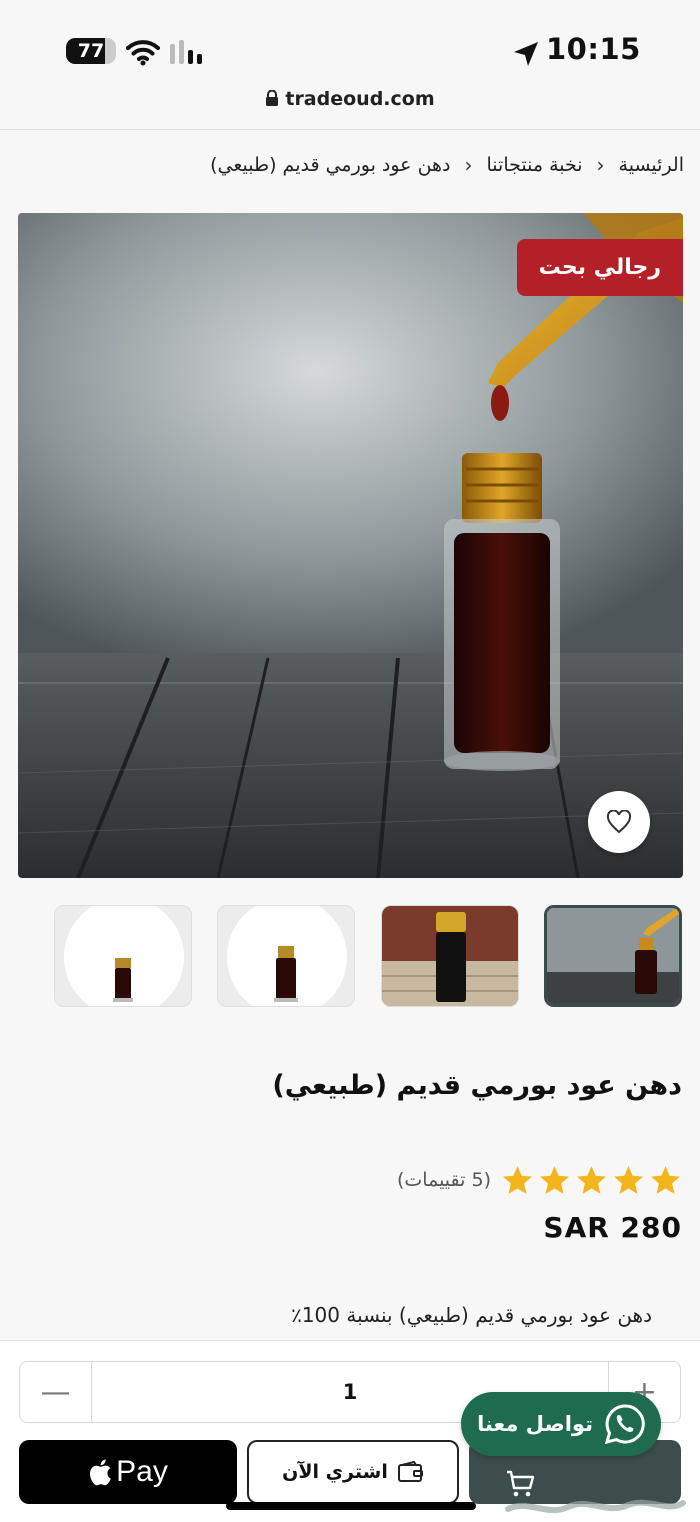 The height and width of the screenshot is (1522, 700). I want to click on rating-count: (5 تقييمات), so click(444, 1180).